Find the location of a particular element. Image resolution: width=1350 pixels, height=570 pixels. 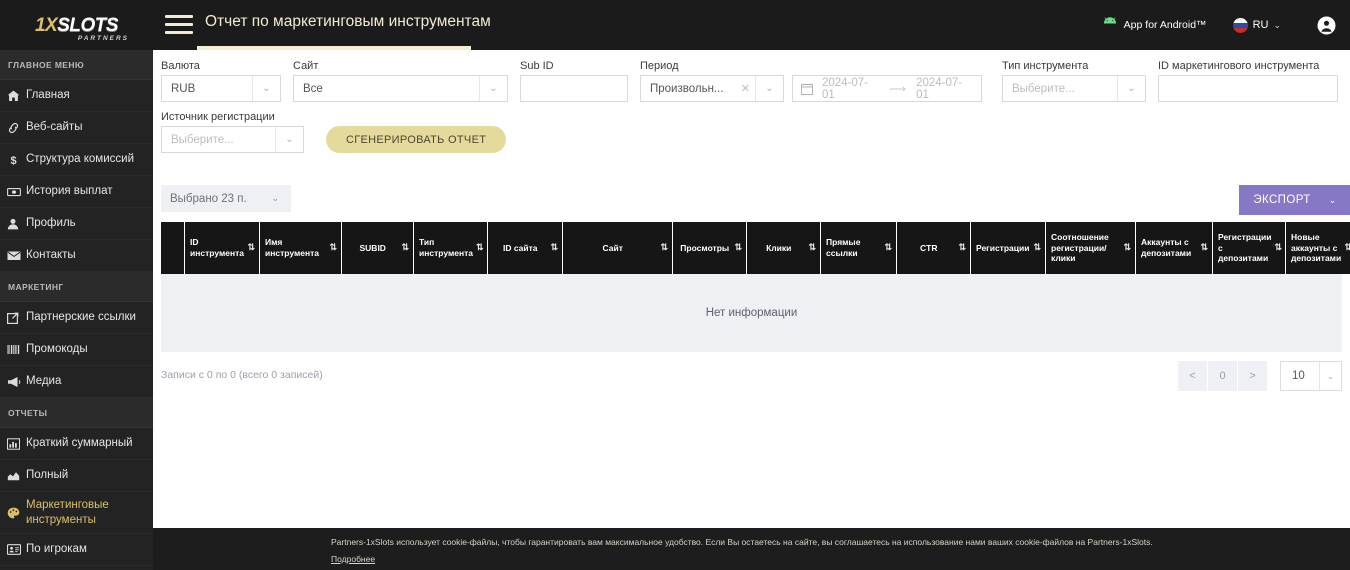

sidebar-item-3-s1: $ Структура комиссий is located at coordinates (76, 160).